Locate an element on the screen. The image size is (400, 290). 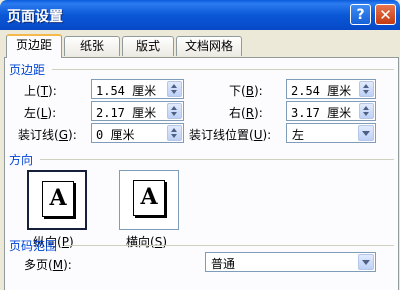
landscape-option: A is located at coordinates (149, 200).